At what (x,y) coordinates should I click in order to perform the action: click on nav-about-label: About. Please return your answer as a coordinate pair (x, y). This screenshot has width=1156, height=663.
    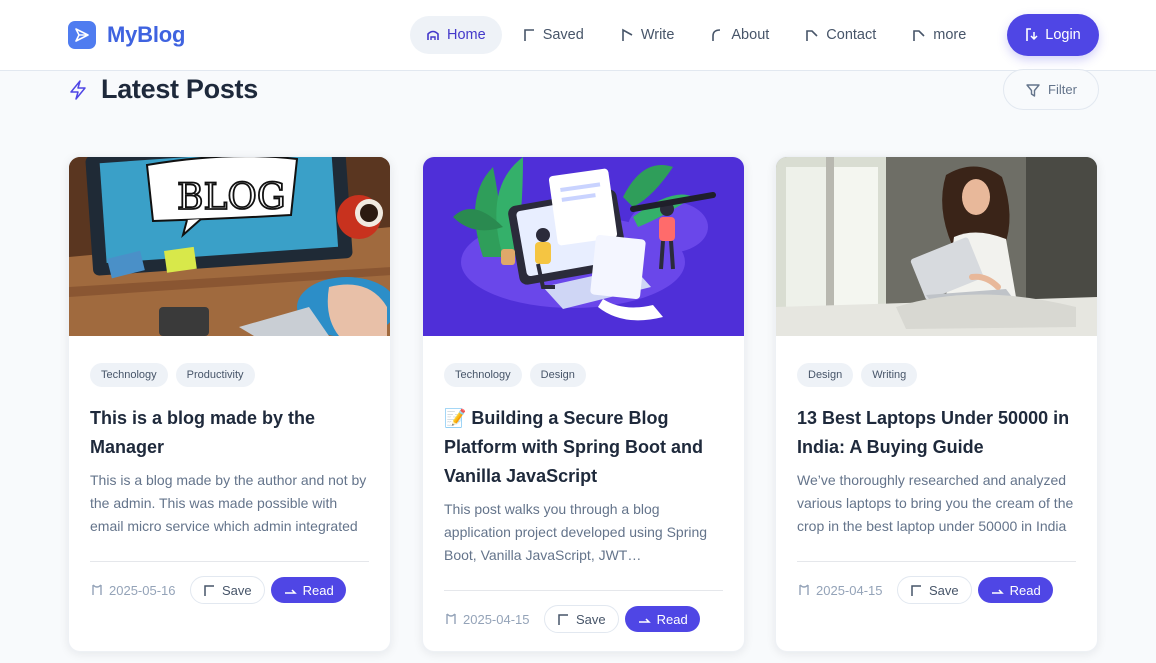
    Looking at the image, I should click on (750, 35).